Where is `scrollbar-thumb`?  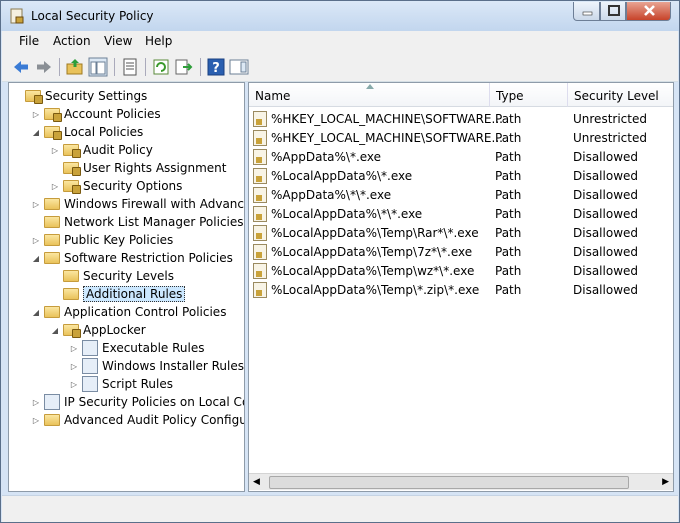
scrollbar-thumb is located at coordinates (449, 482).